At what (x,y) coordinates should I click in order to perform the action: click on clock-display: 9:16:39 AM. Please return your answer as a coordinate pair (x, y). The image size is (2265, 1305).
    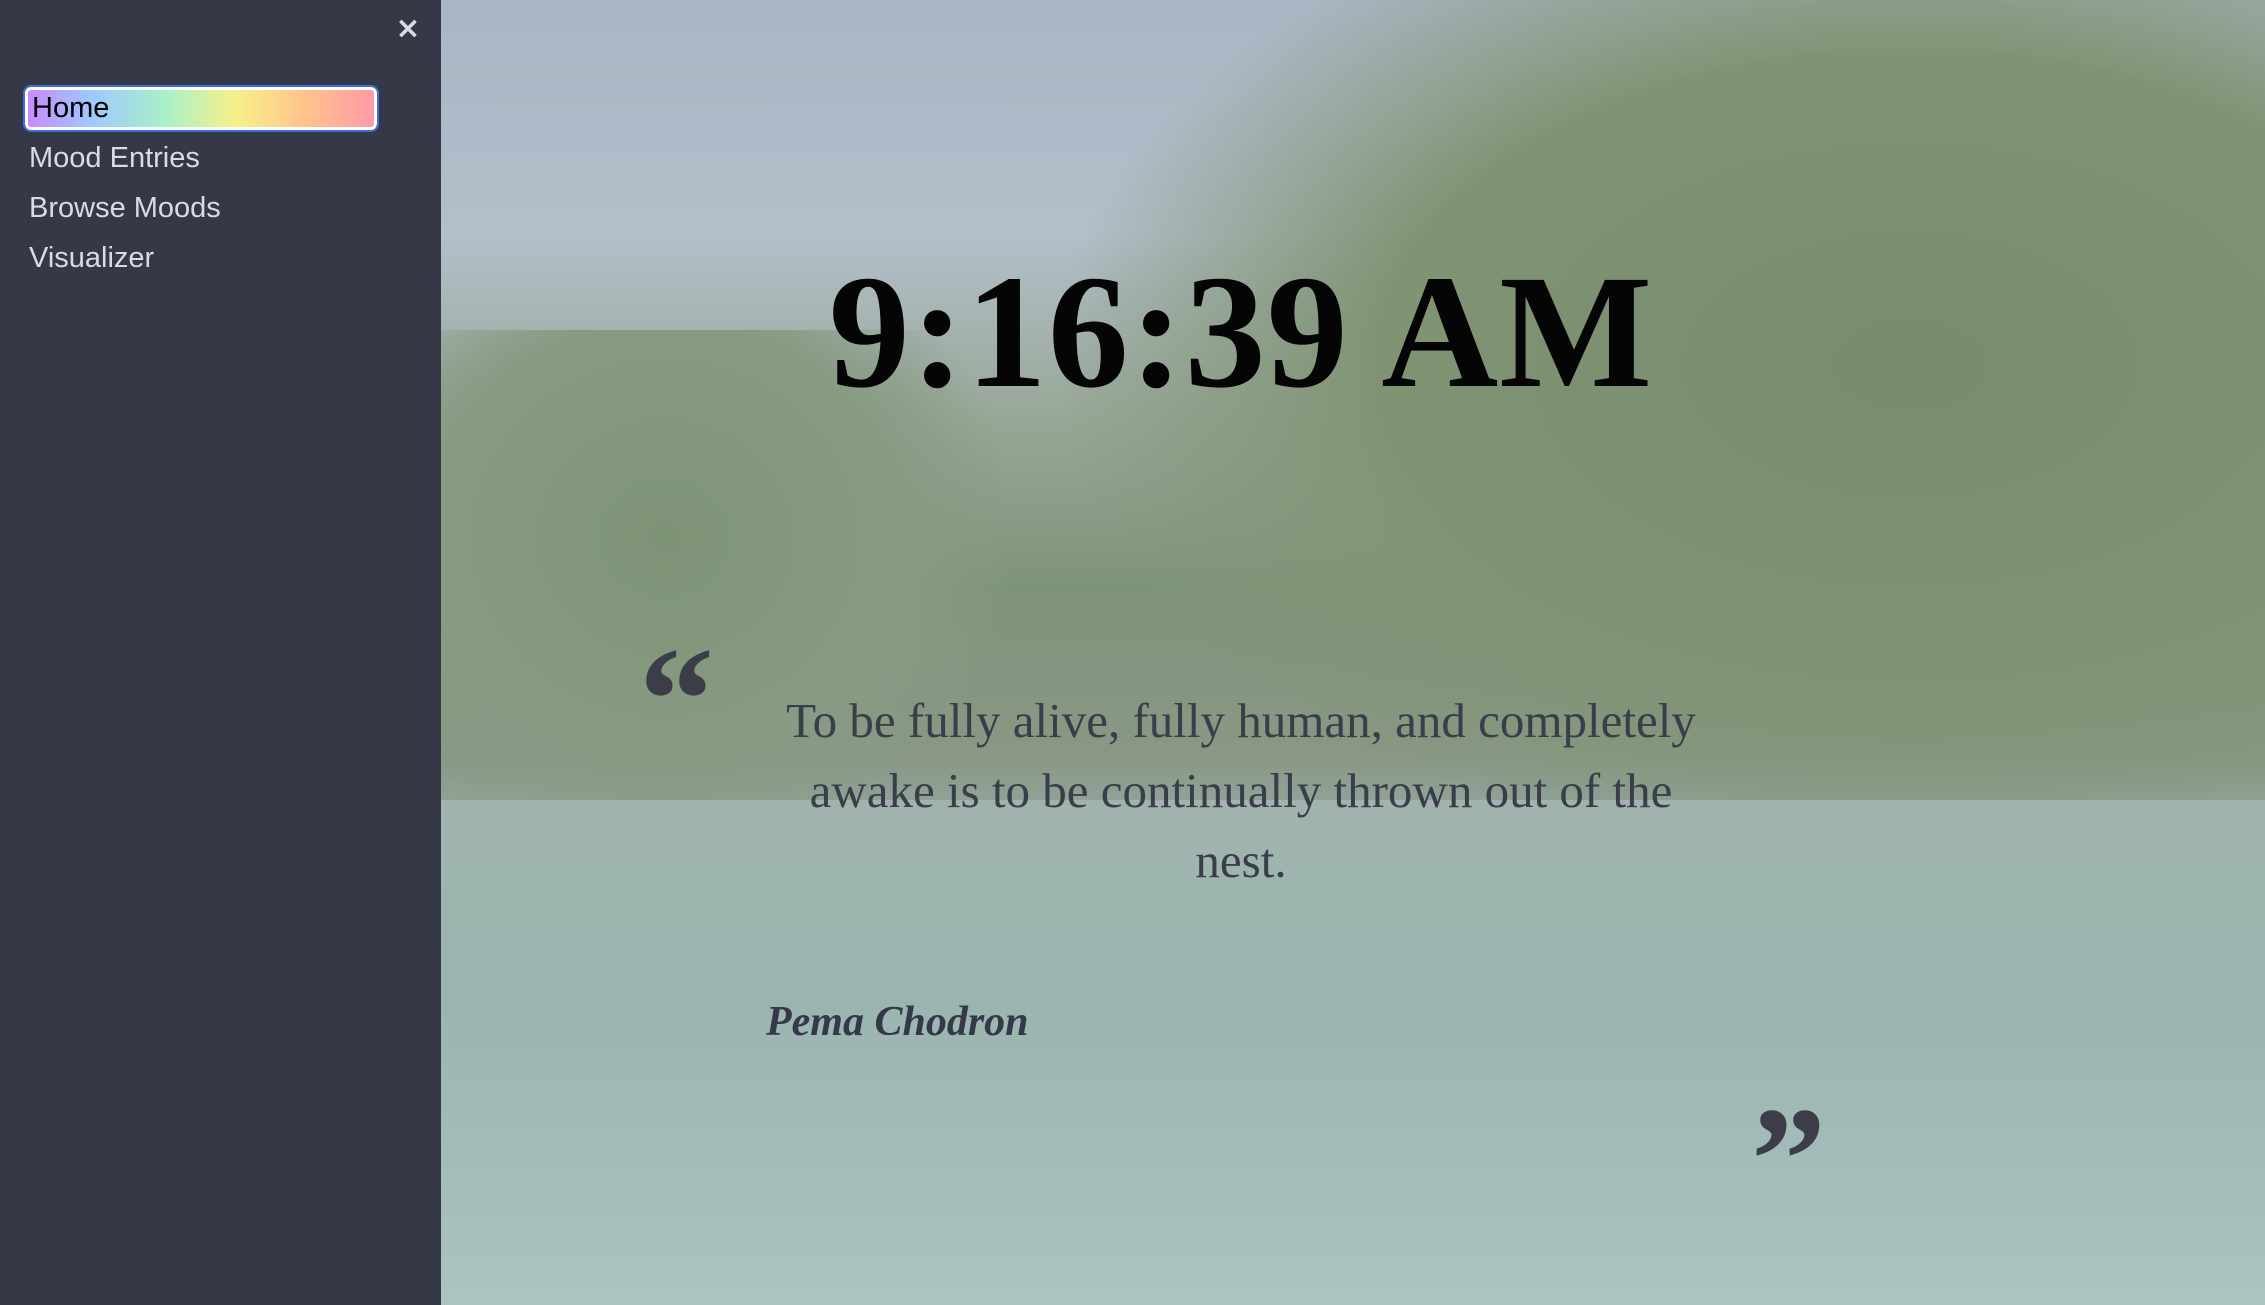
    Looking at the image, I should click on (1241, 332).